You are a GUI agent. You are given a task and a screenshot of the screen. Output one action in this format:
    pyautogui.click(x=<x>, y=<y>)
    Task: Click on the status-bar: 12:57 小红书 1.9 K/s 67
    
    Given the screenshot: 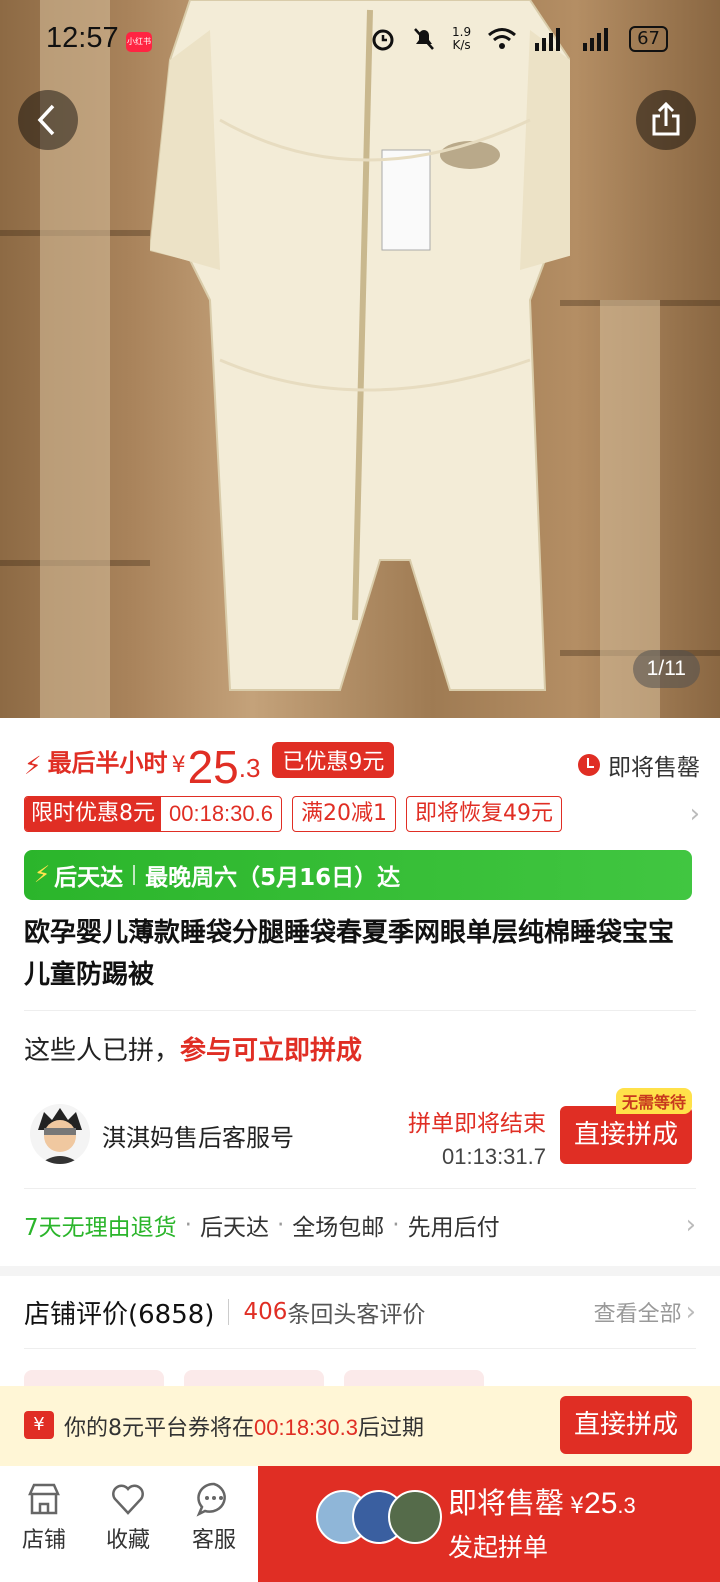 What is the action you would take?
    pyautogui.click(x=360, y=42)
    